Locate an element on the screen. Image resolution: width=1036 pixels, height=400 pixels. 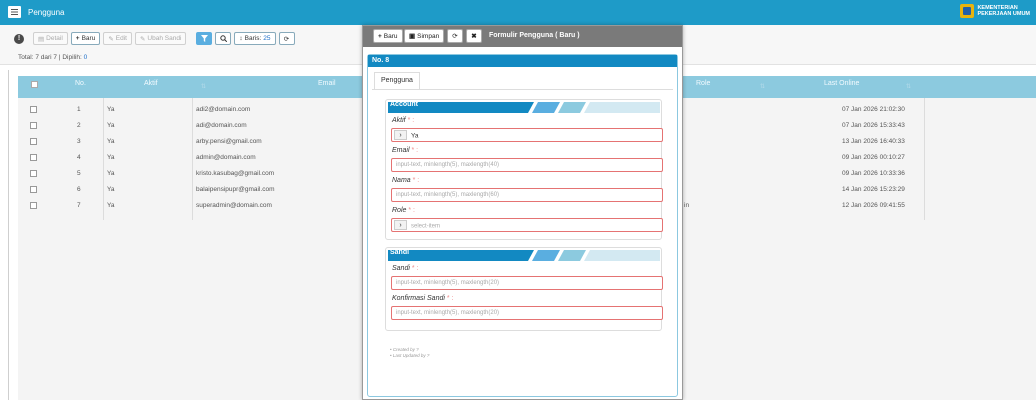
aktif-select: › Ya is located at coordinates (527, 135).